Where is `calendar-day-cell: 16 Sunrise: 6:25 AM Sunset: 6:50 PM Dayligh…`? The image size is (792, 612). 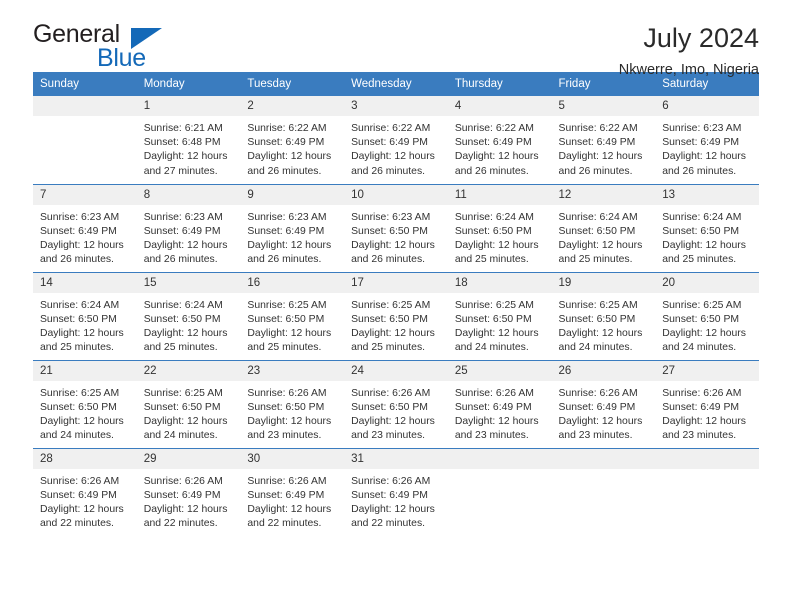
calendar-day-cell: 16 Sunrise: 6:25 AM Sunset: 6:50 PM Dayligh… is located at coordinates (292, 315).